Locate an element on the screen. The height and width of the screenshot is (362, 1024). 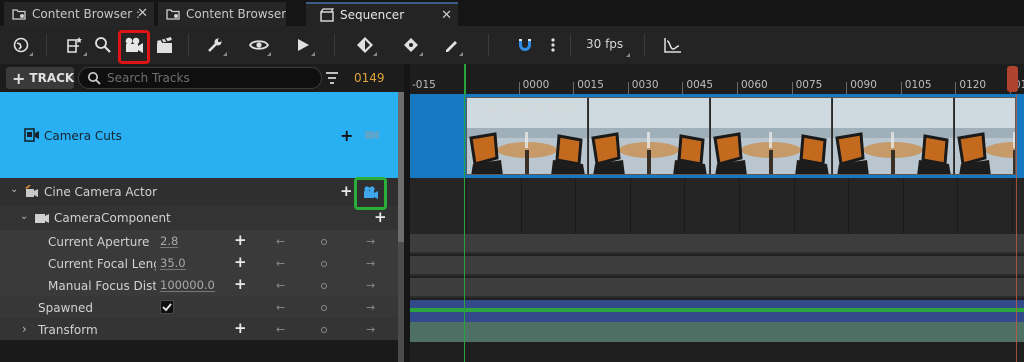
focus-distance-lane is located at coordinates (717, 288).